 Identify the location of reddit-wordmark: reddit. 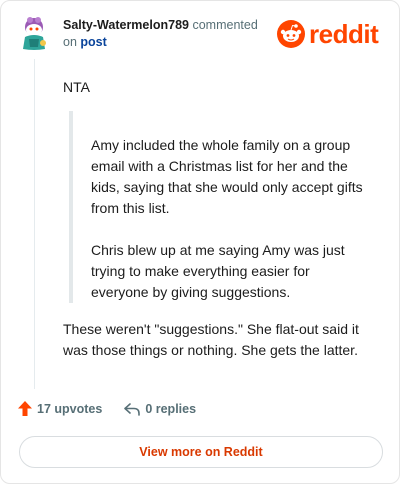
(344, 33).